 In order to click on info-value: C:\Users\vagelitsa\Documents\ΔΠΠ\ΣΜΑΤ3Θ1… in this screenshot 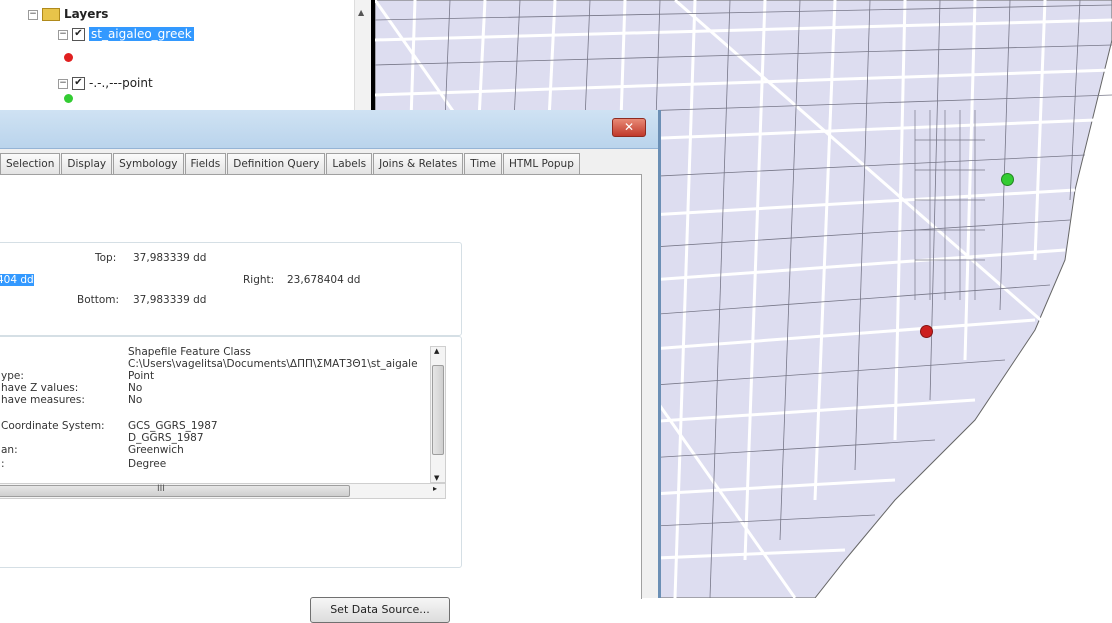, I will do `click(273, 364)`.